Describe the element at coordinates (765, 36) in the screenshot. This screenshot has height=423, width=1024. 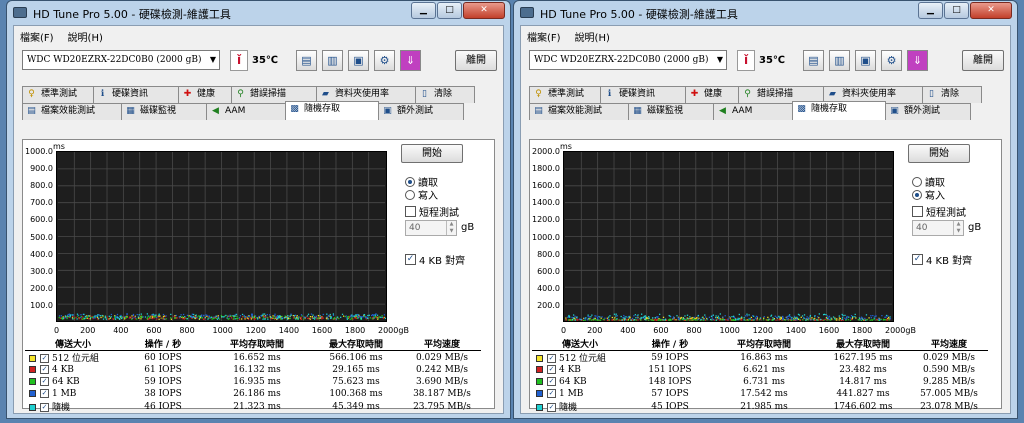
I see `menu-bar: 檔案(F) 說明(H)` at that location.